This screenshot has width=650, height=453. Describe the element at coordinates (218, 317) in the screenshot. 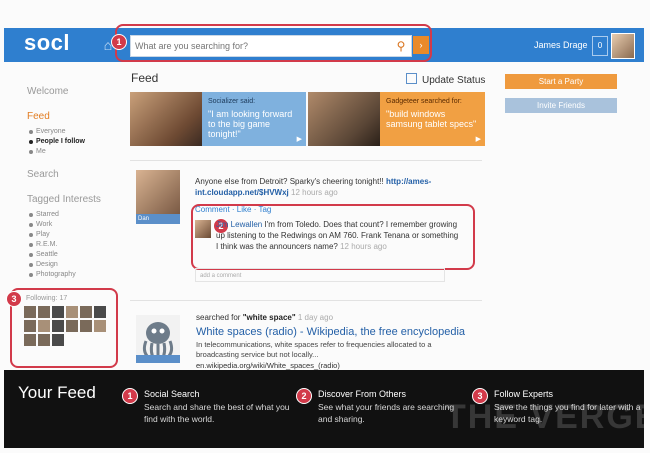

I see `search-label-prefix: searched for` at that location.